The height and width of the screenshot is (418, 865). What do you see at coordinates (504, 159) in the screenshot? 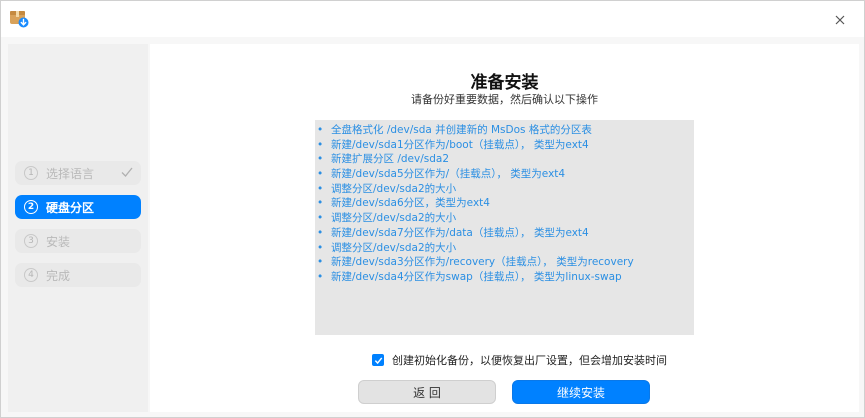
I see `operation-item: • 新建扩展分区 /dev/sda2` at bounding box center [504, 159].